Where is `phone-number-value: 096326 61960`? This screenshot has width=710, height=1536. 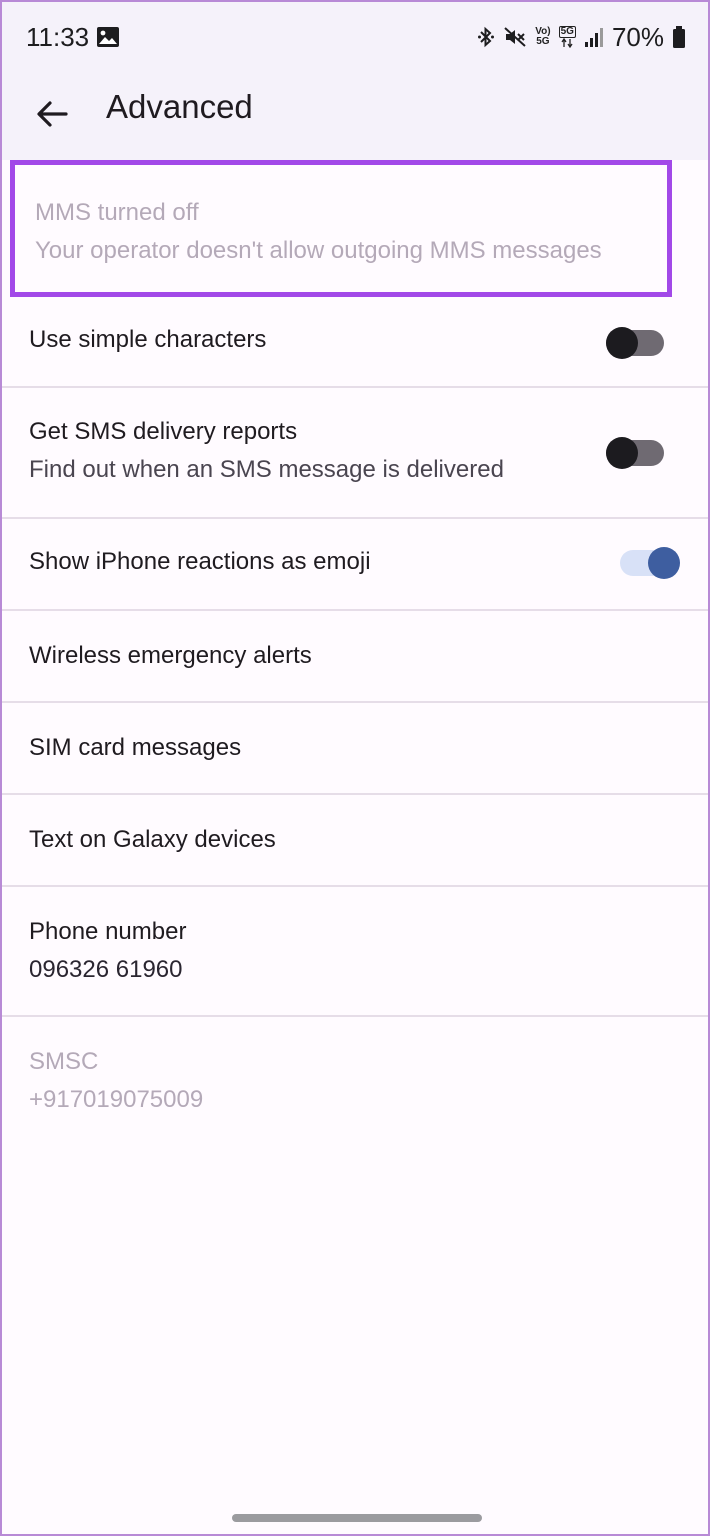
phone-number-value: 096326 61960 is located at coordinates (106, 969).